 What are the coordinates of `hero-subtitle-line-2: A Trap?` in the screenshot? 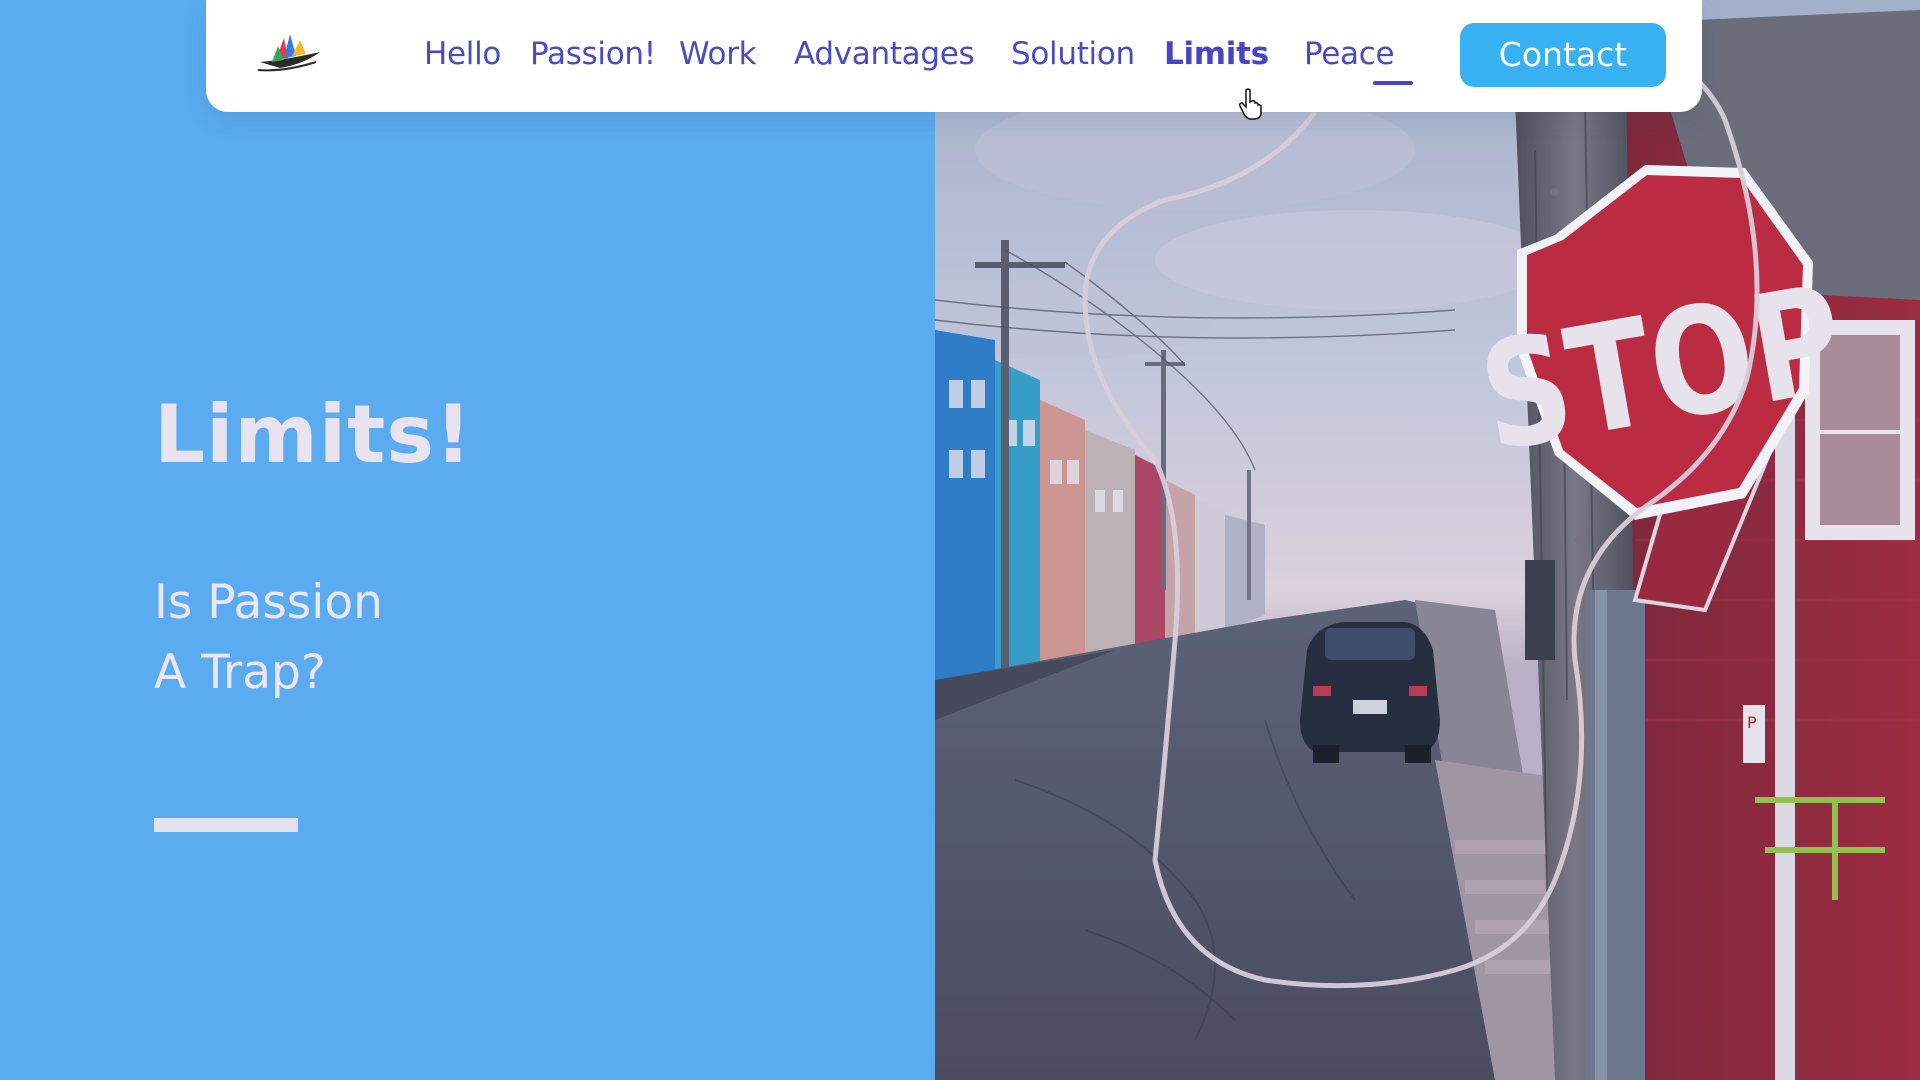 It's located at (240, 672).